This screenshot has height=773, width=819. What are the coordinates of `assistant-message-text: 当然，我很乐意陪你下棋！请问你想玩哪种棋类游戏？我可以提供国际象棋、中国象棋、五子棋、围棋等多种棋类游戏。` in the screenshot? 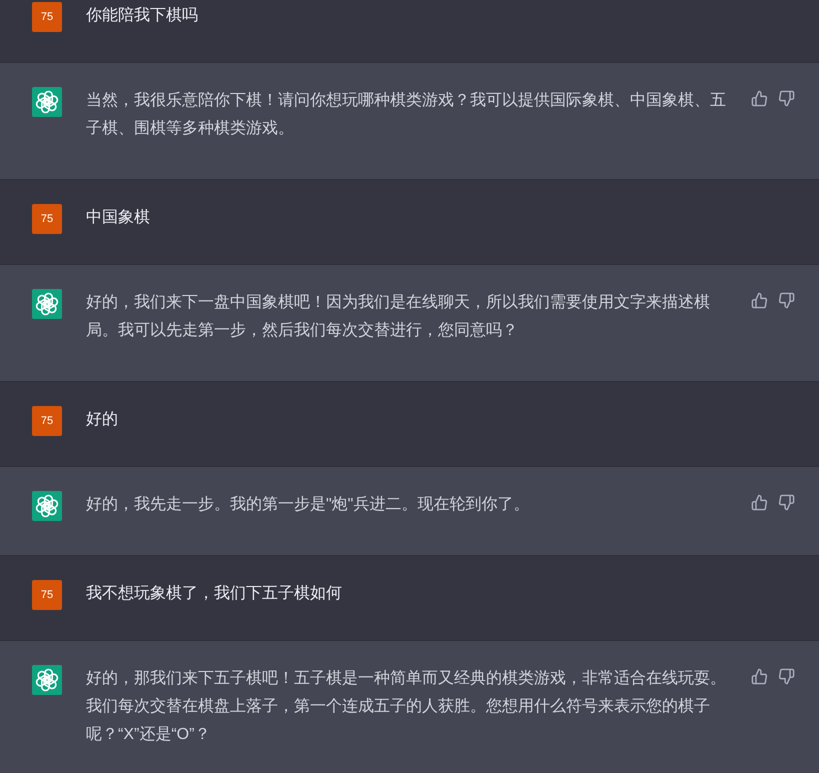 It's located at (406, 114).